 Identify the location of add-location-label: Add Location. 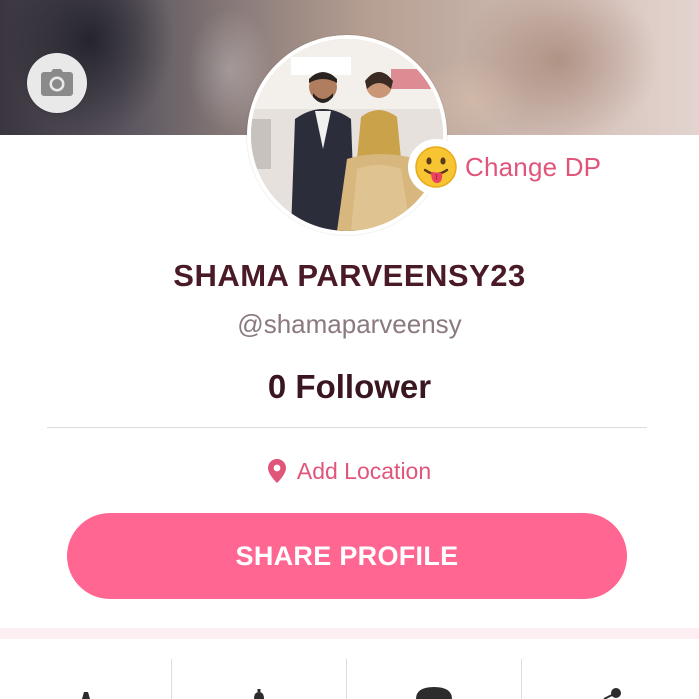
(364, 470).